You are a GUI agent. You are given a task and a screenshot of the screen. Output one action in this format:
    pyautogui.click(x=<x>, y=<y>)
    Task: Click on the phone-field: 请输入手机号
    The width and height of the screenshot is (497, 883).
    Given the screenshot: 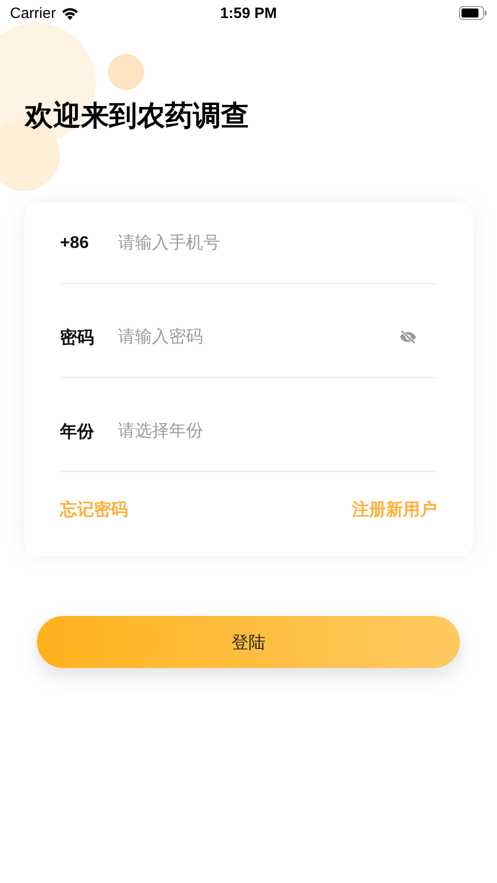 What is the action you would take?
    pyautogui.click(x=277, y=243)
    